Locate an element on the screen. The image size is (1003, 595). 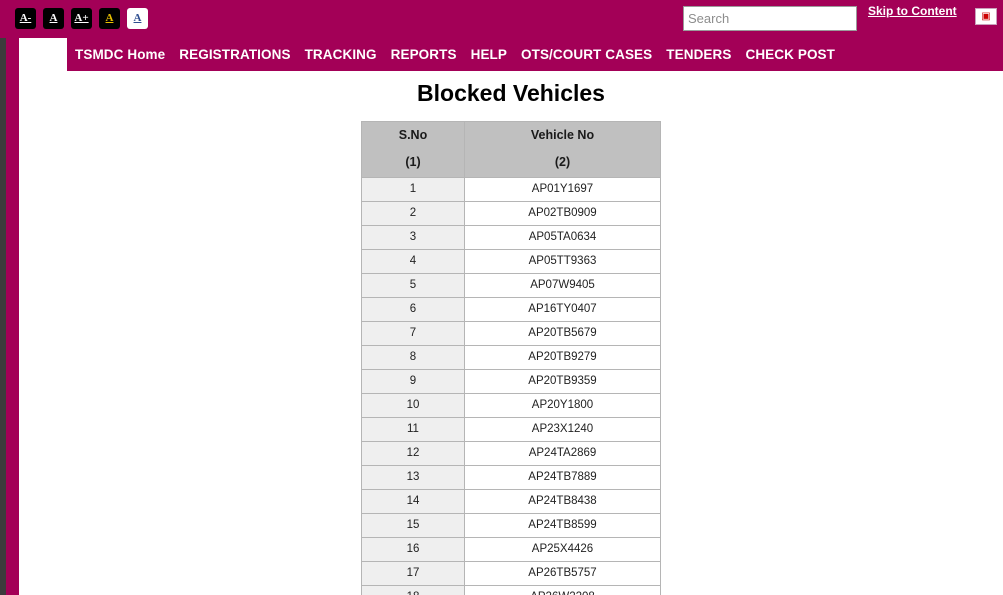
table-row: 8 AP20TB9279 is located at coordinates (511, 357).